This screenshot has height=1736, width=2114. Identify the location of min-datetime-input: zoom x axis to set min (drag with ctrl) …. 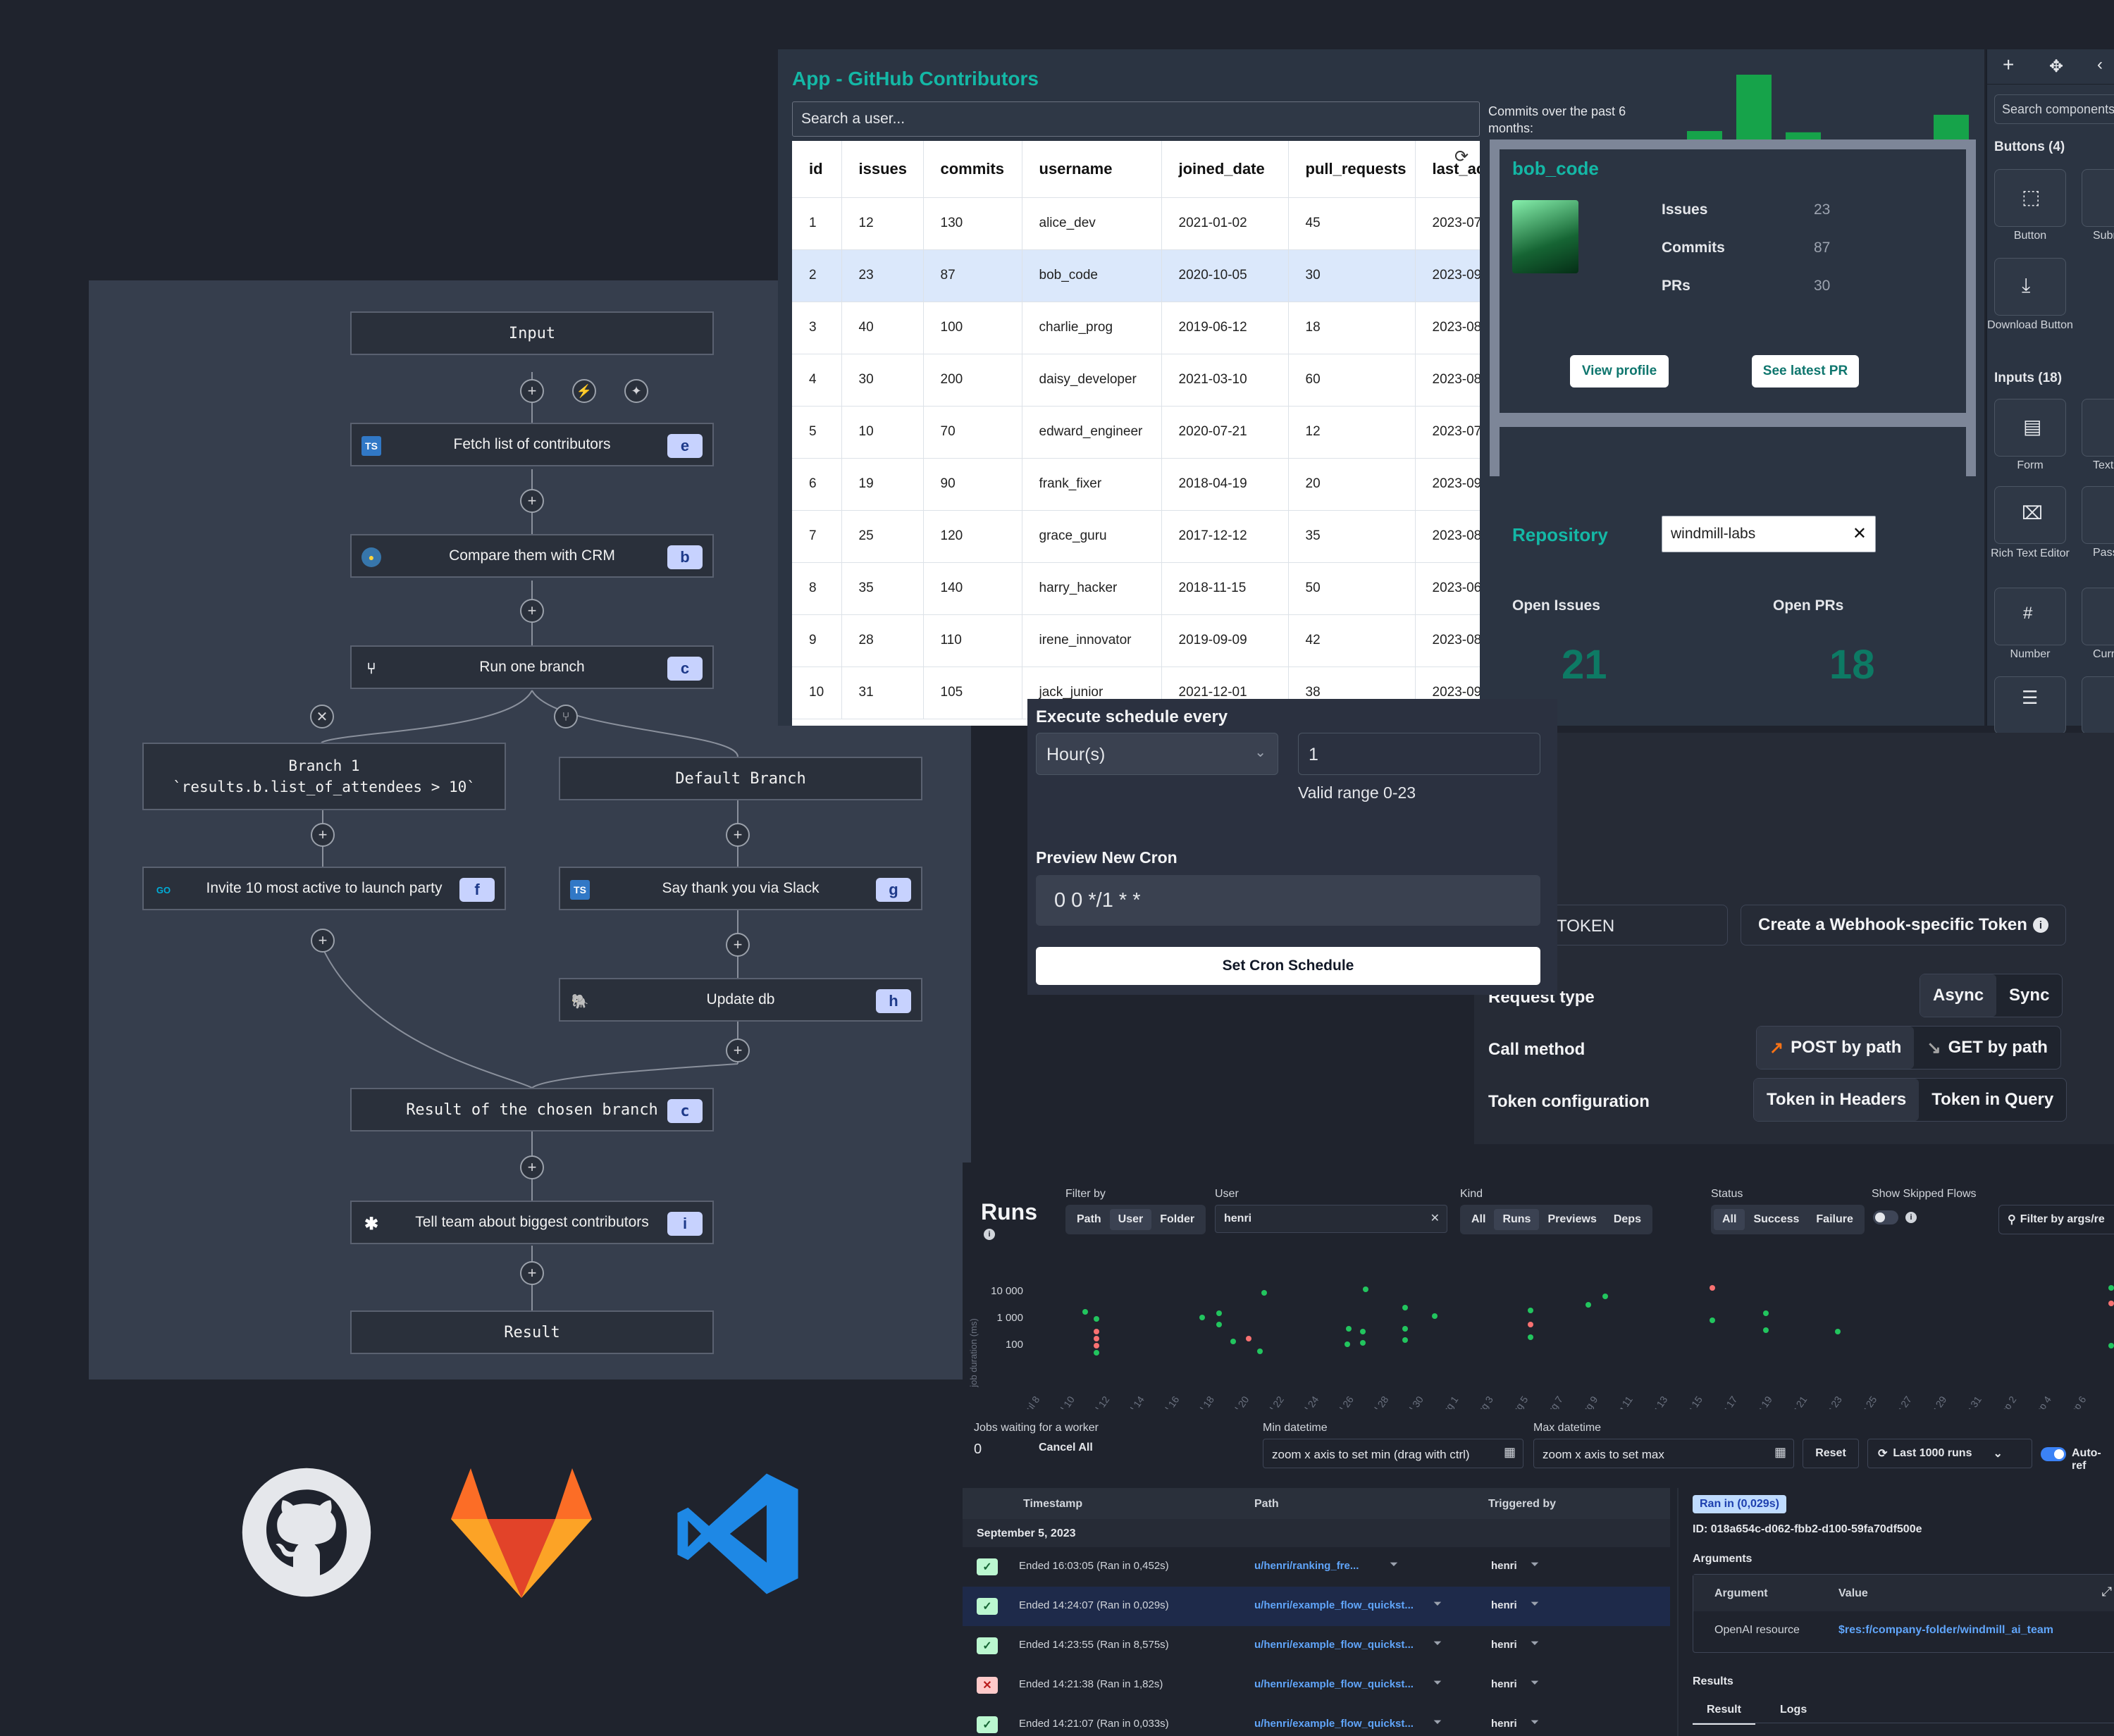
(1393, 1453).